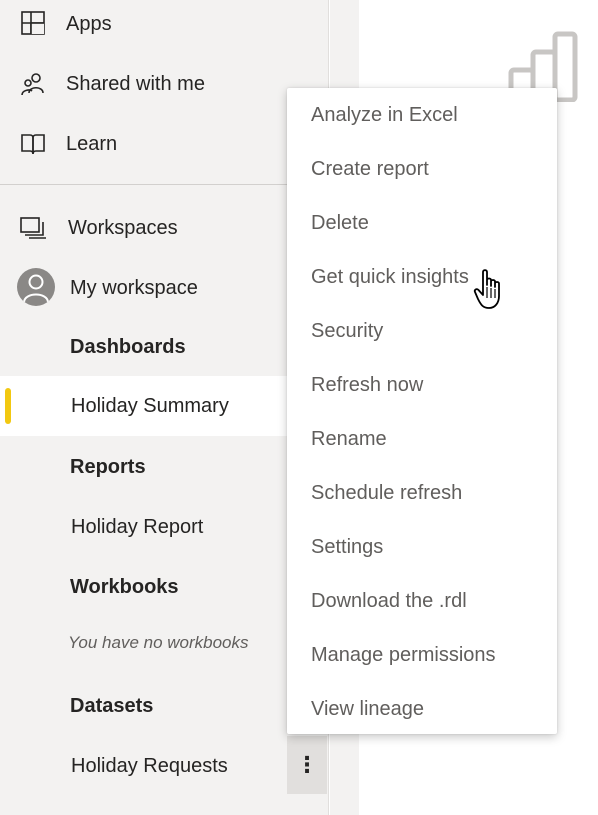 Image resolution: width=598 pixels, height=815 pixels. What do you see at coordinates (8, 406) in the screenshot?
I see `selected-indicator` at bounding box center [8, 406].